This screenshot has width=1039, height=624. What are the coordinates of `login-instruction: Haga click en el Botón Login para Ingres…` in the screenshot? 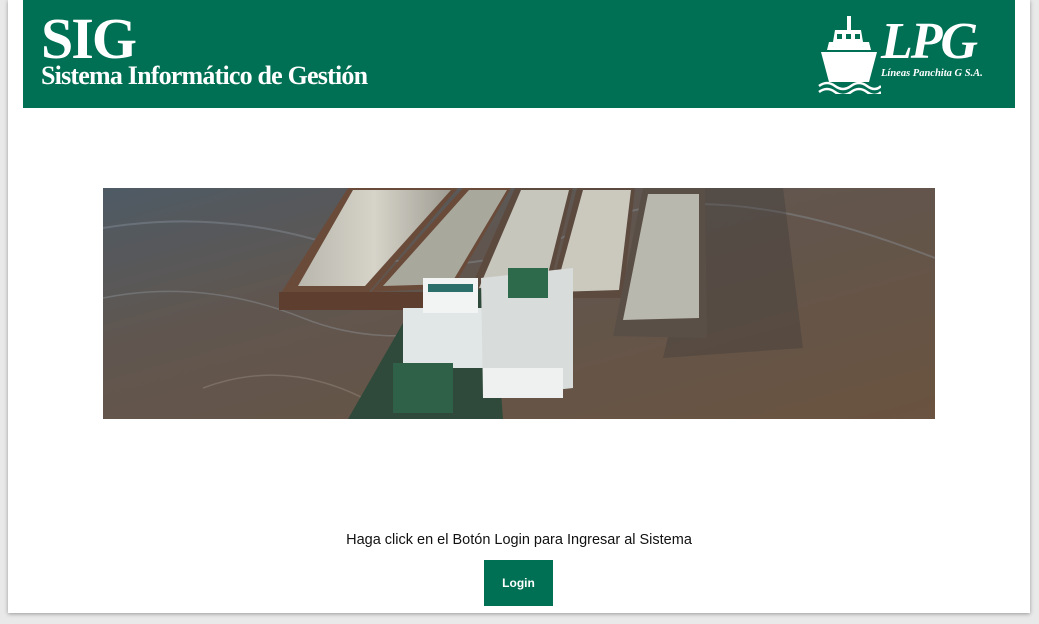 It's located at (519, 539).